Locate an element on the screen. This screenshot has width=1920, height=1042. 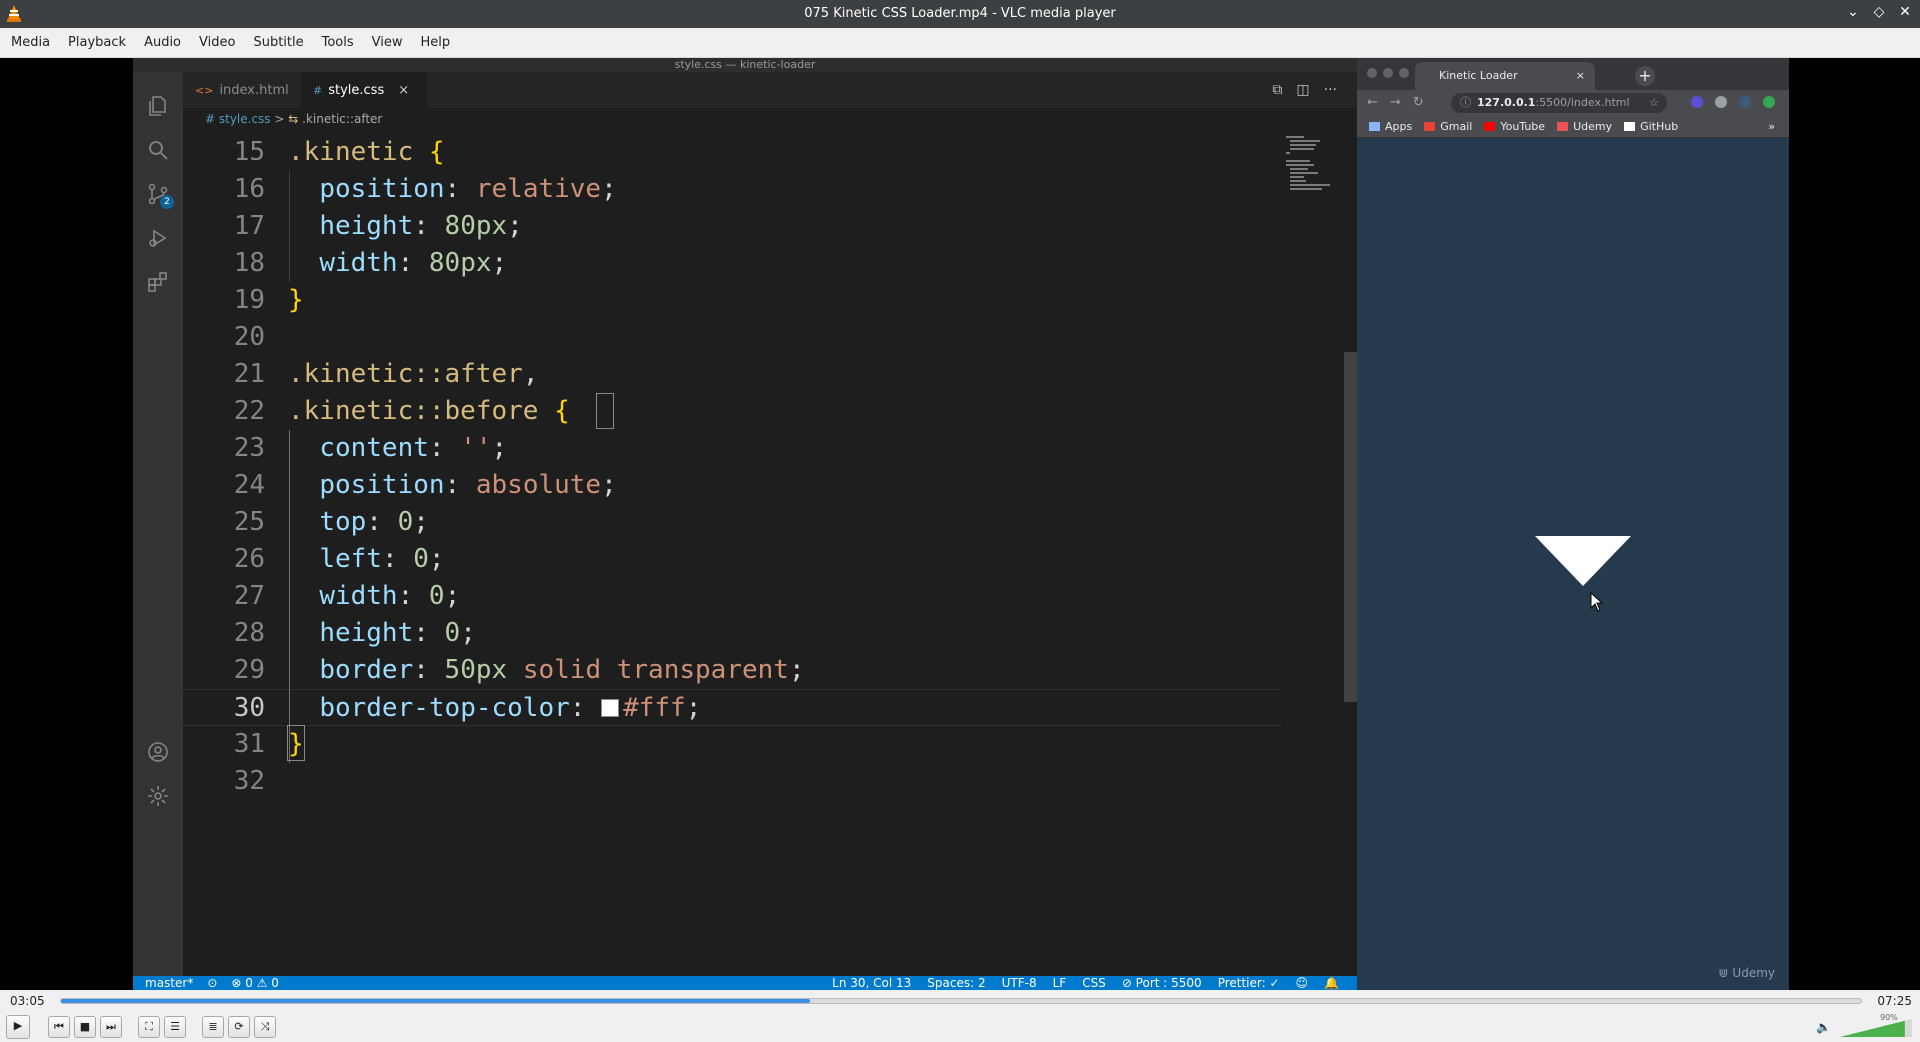
cursor-position: Ln 30, Col 13 is located at coordinates (871, 983).